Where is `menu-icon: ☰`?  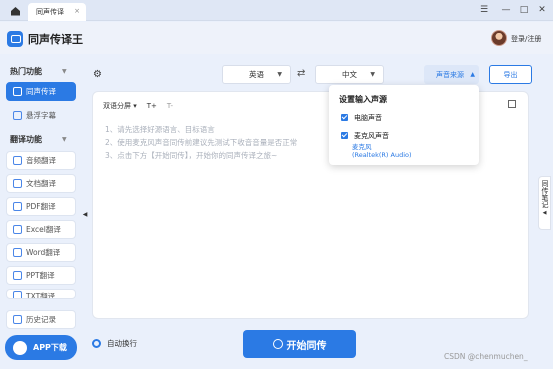
menu-icon: ☰ is located at coordinates (484, 10).